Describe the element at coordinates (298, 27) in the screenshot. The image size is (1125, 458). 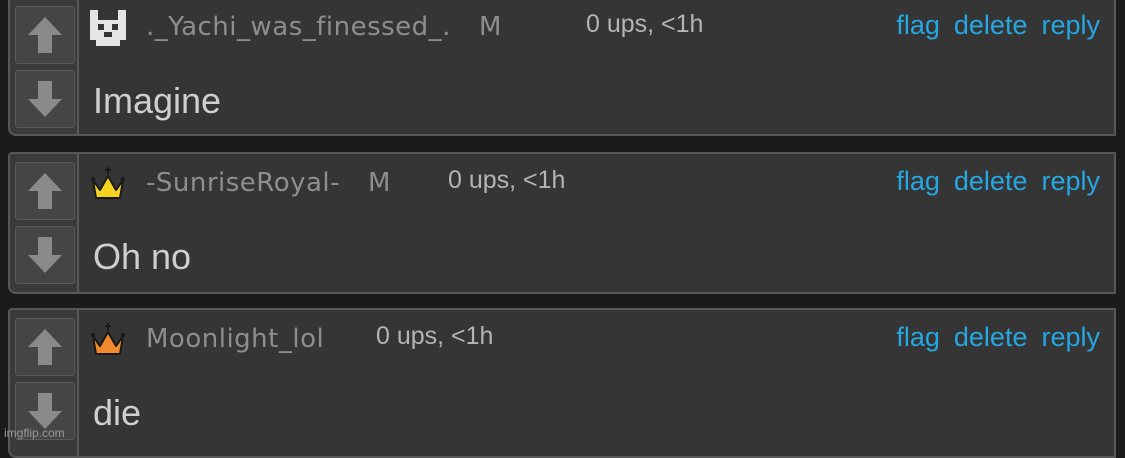
I see `username-link: ._Yachi_was_finessed_.` at that location.